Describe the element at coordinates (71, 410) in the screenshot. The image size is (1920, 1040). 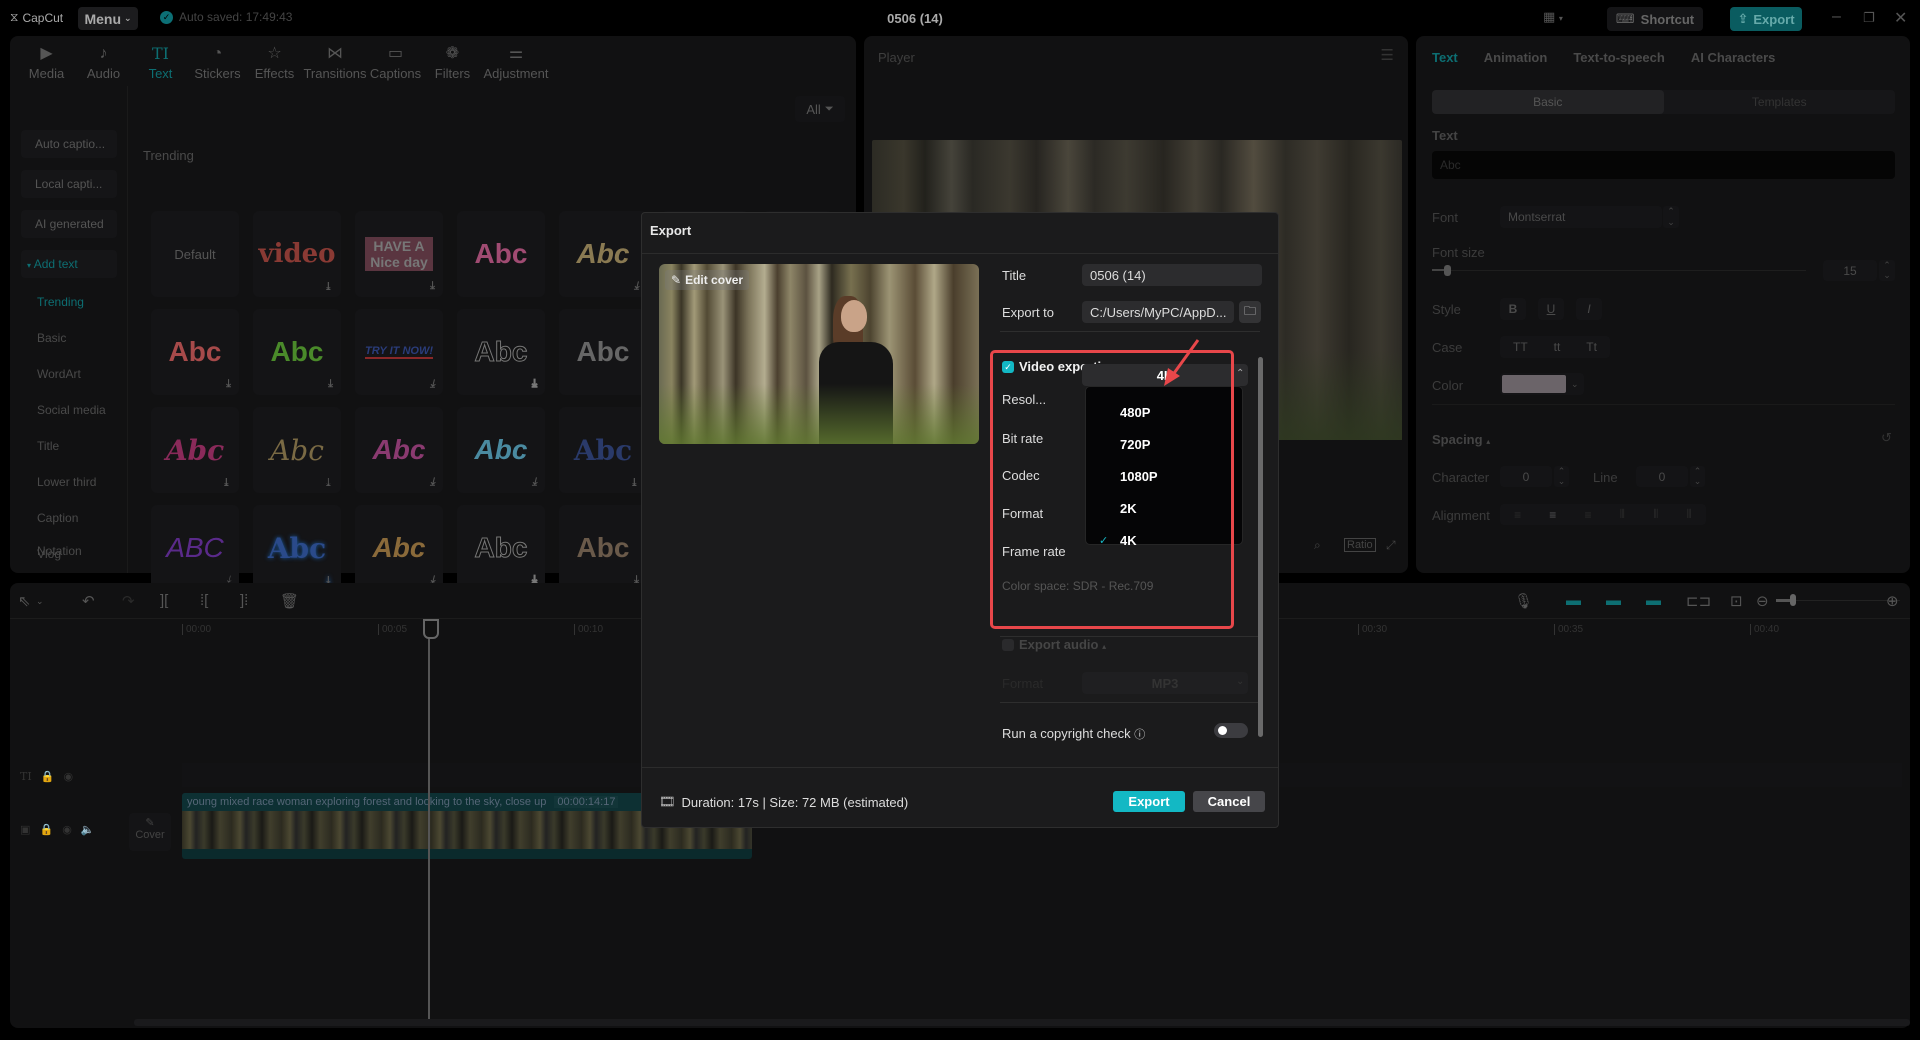
I see `sidebar-item-social-media: Social media` at that location.